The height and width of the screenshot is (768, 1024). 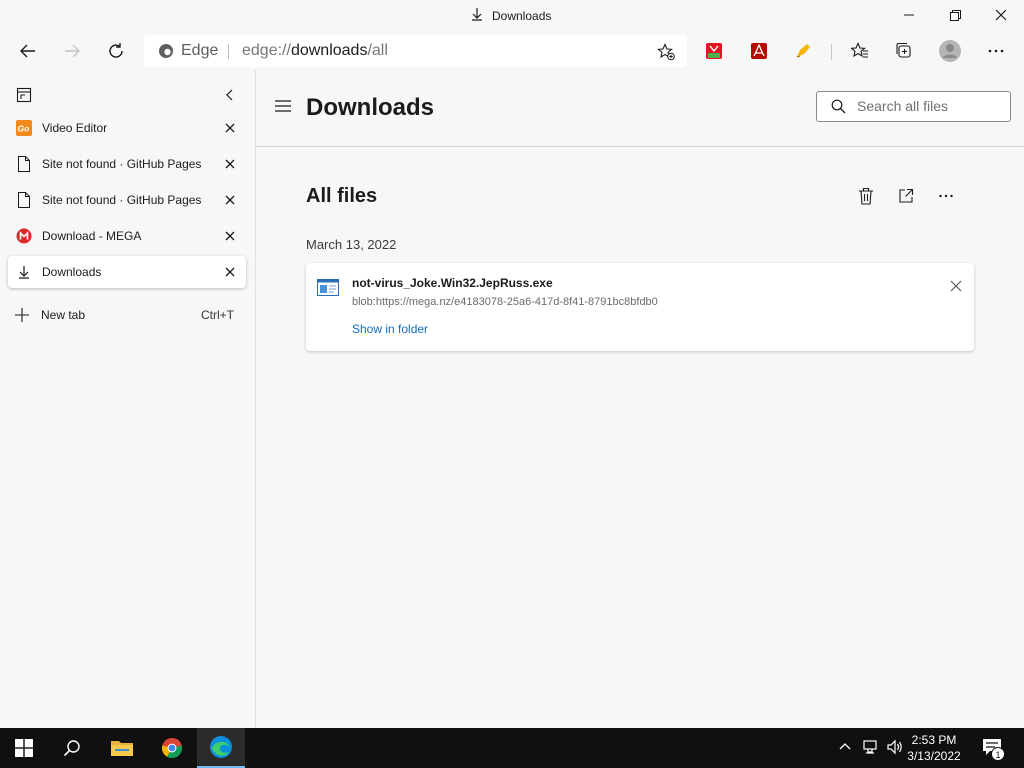 What do you see at coordinates (127, 128) in the screenshot?
I see `tab-video-editor: Go Video Editor` at bounding box center [127, 128].